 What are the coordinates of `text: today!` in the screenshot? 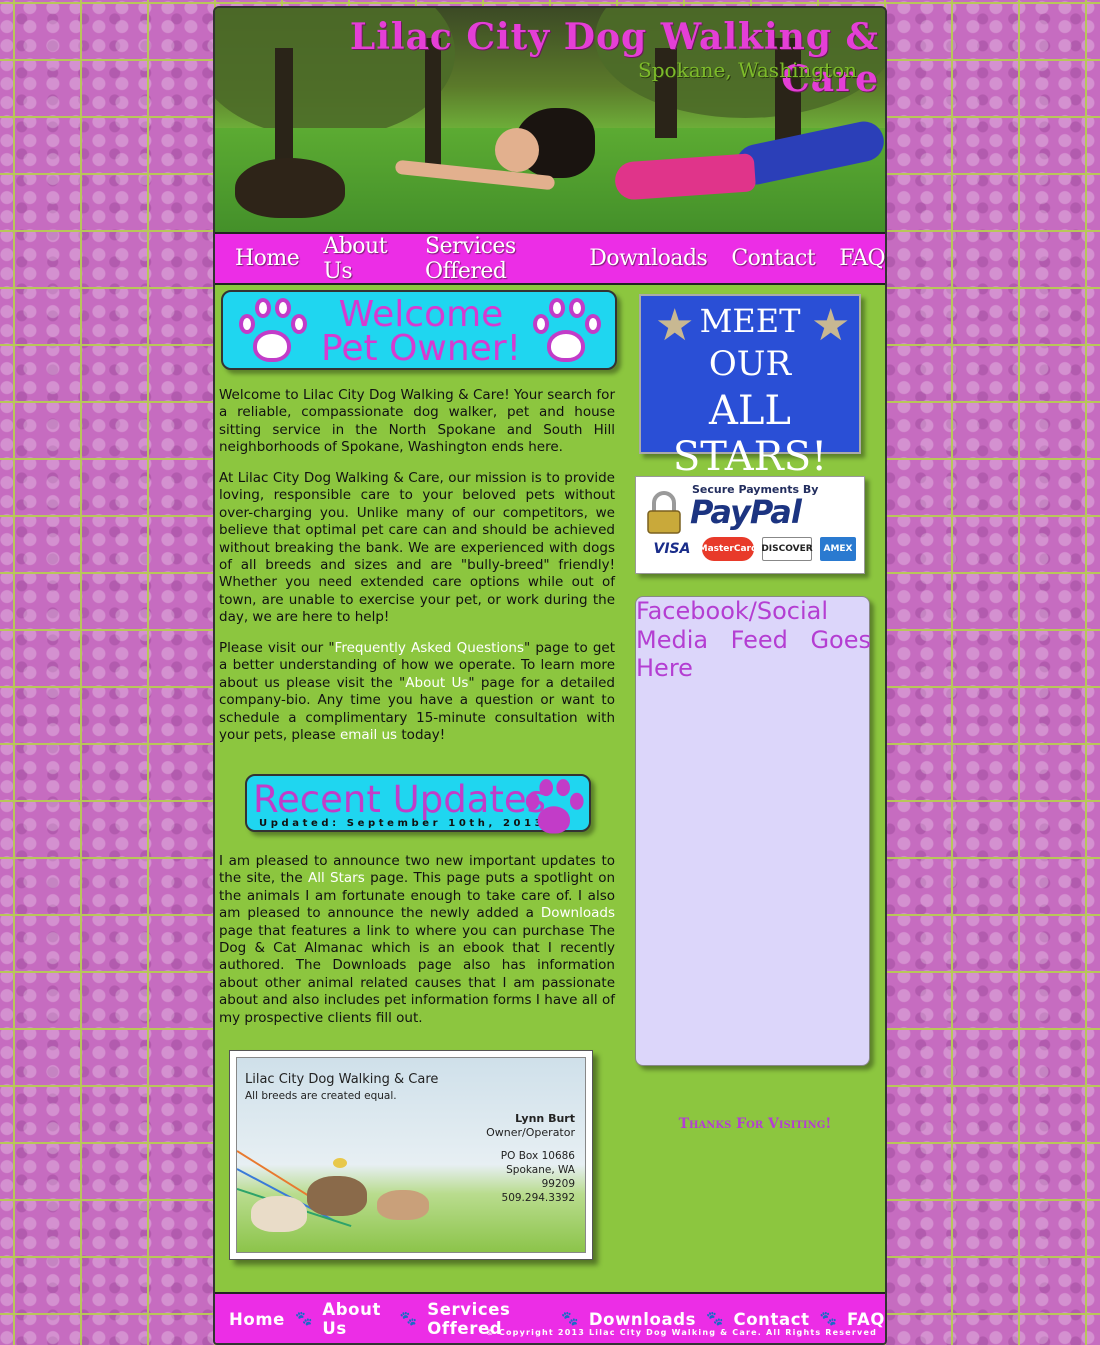 It's located at (421, 735).